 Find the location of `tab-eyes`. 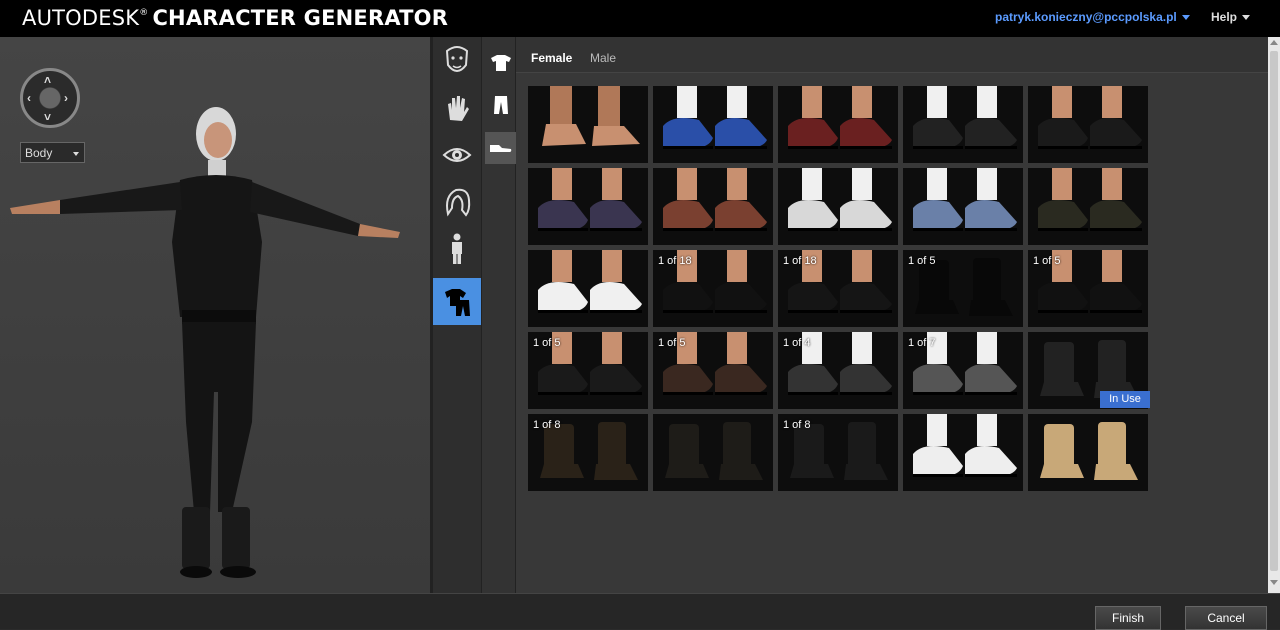

tab-eyes is located at coordinates (457, 154).